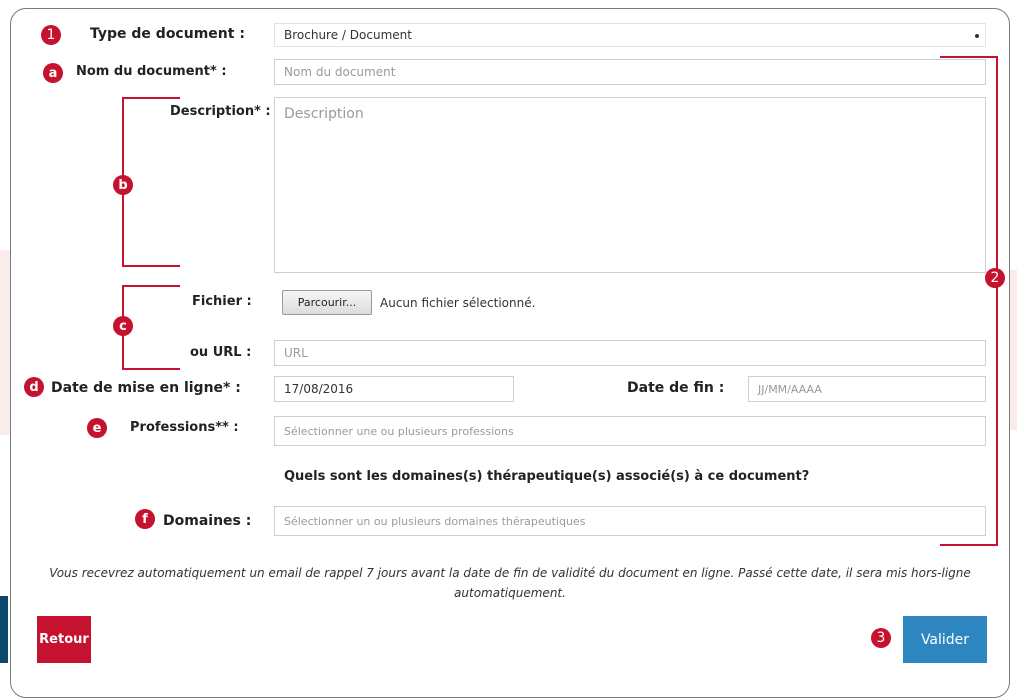 The width and height of the screenshot is (1017, 698). What do you see at coordinates (151, 98) in the screenshot?
I see `bracket-b-top` at bounding box center [151, 98].